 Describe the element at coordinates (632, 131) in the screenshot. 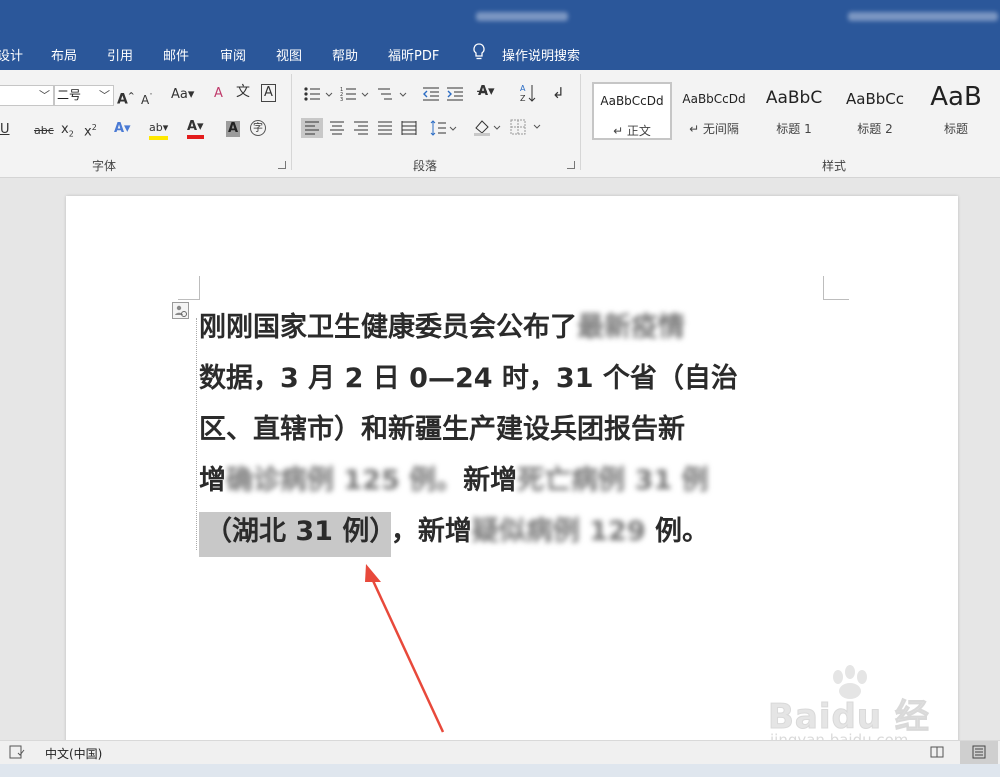

I see `style-name: ↵ 正文` at that location.